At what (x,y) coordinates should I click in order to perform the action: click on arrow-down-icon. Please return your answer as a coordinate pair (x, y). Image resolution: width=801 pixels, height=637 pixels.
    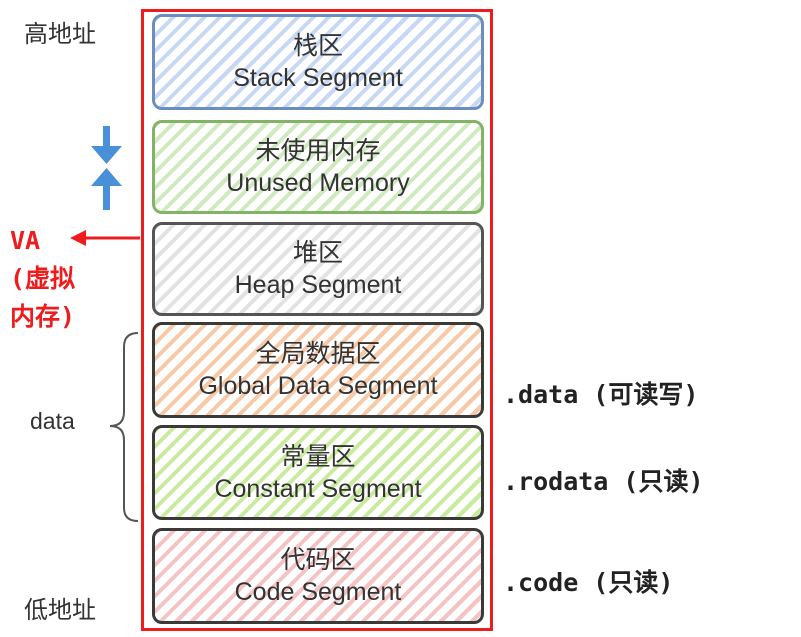
    Looking at the image, I should click on (106, 145).